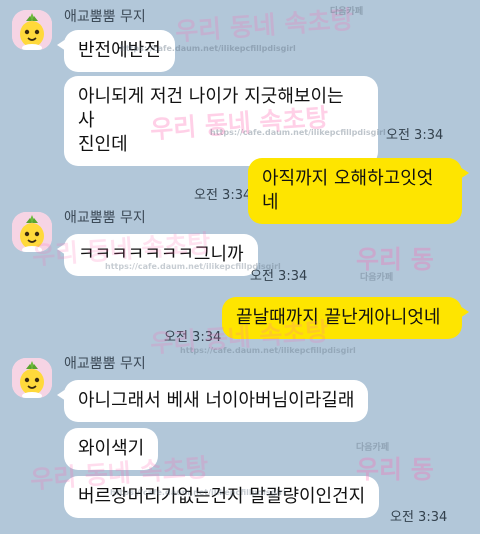  What do you see at coordinates (264, 25) in the screenshot?
I see `watermark-brand: 우리 동네 속초탕` at bounding box center [264, 25].